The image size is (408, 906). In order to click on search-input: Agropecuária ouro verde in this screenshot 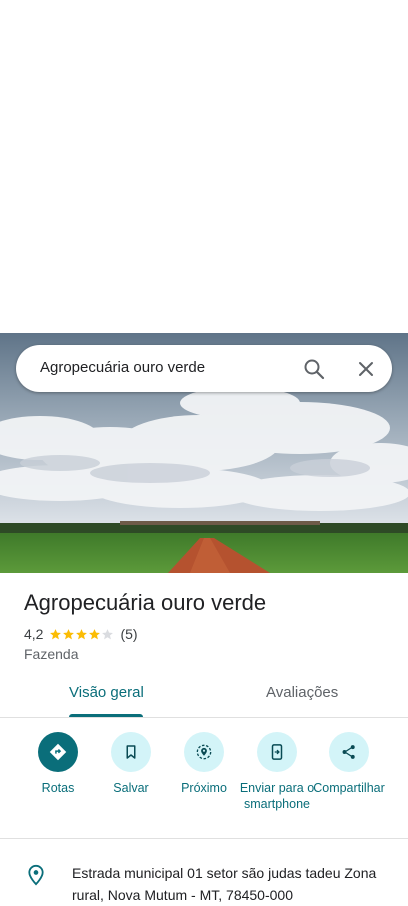, I will do `click(122, 367)`.